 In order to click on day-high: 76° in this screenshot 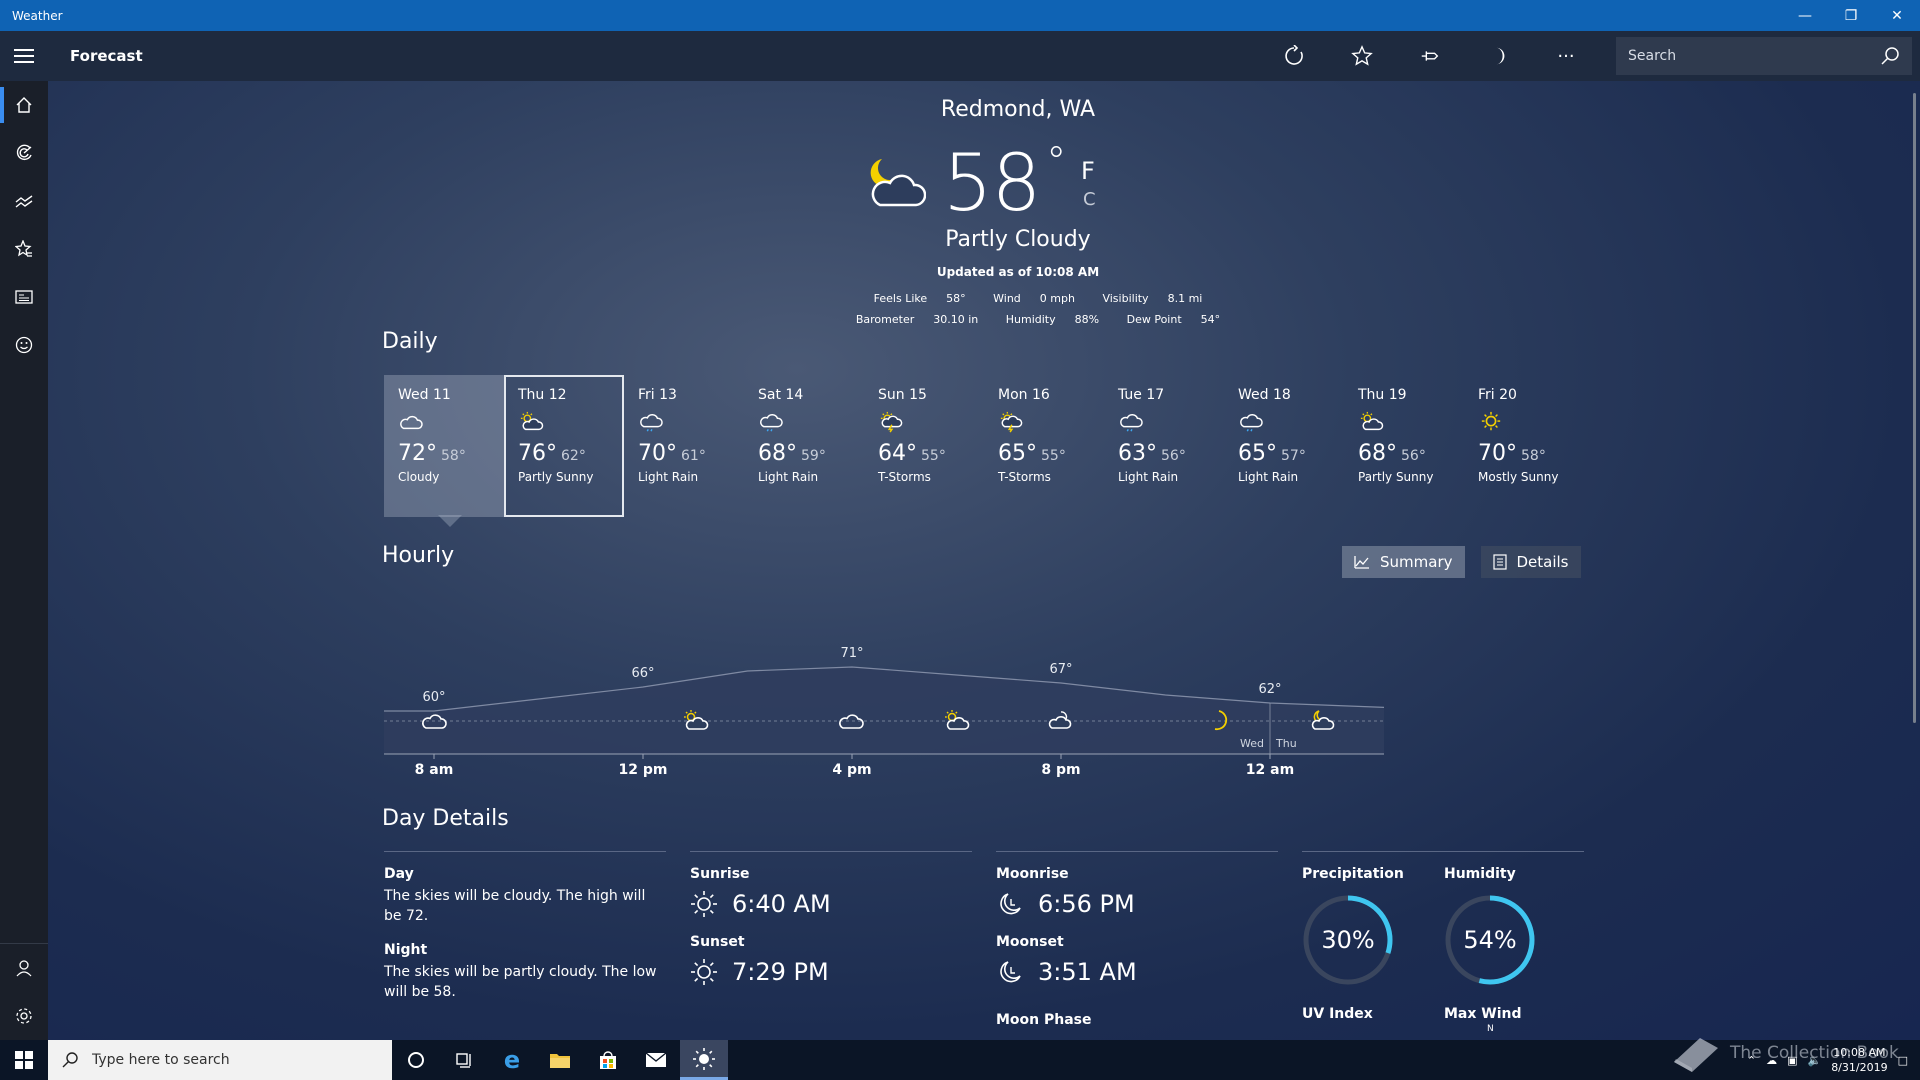, I will do `click(537, 453)`.